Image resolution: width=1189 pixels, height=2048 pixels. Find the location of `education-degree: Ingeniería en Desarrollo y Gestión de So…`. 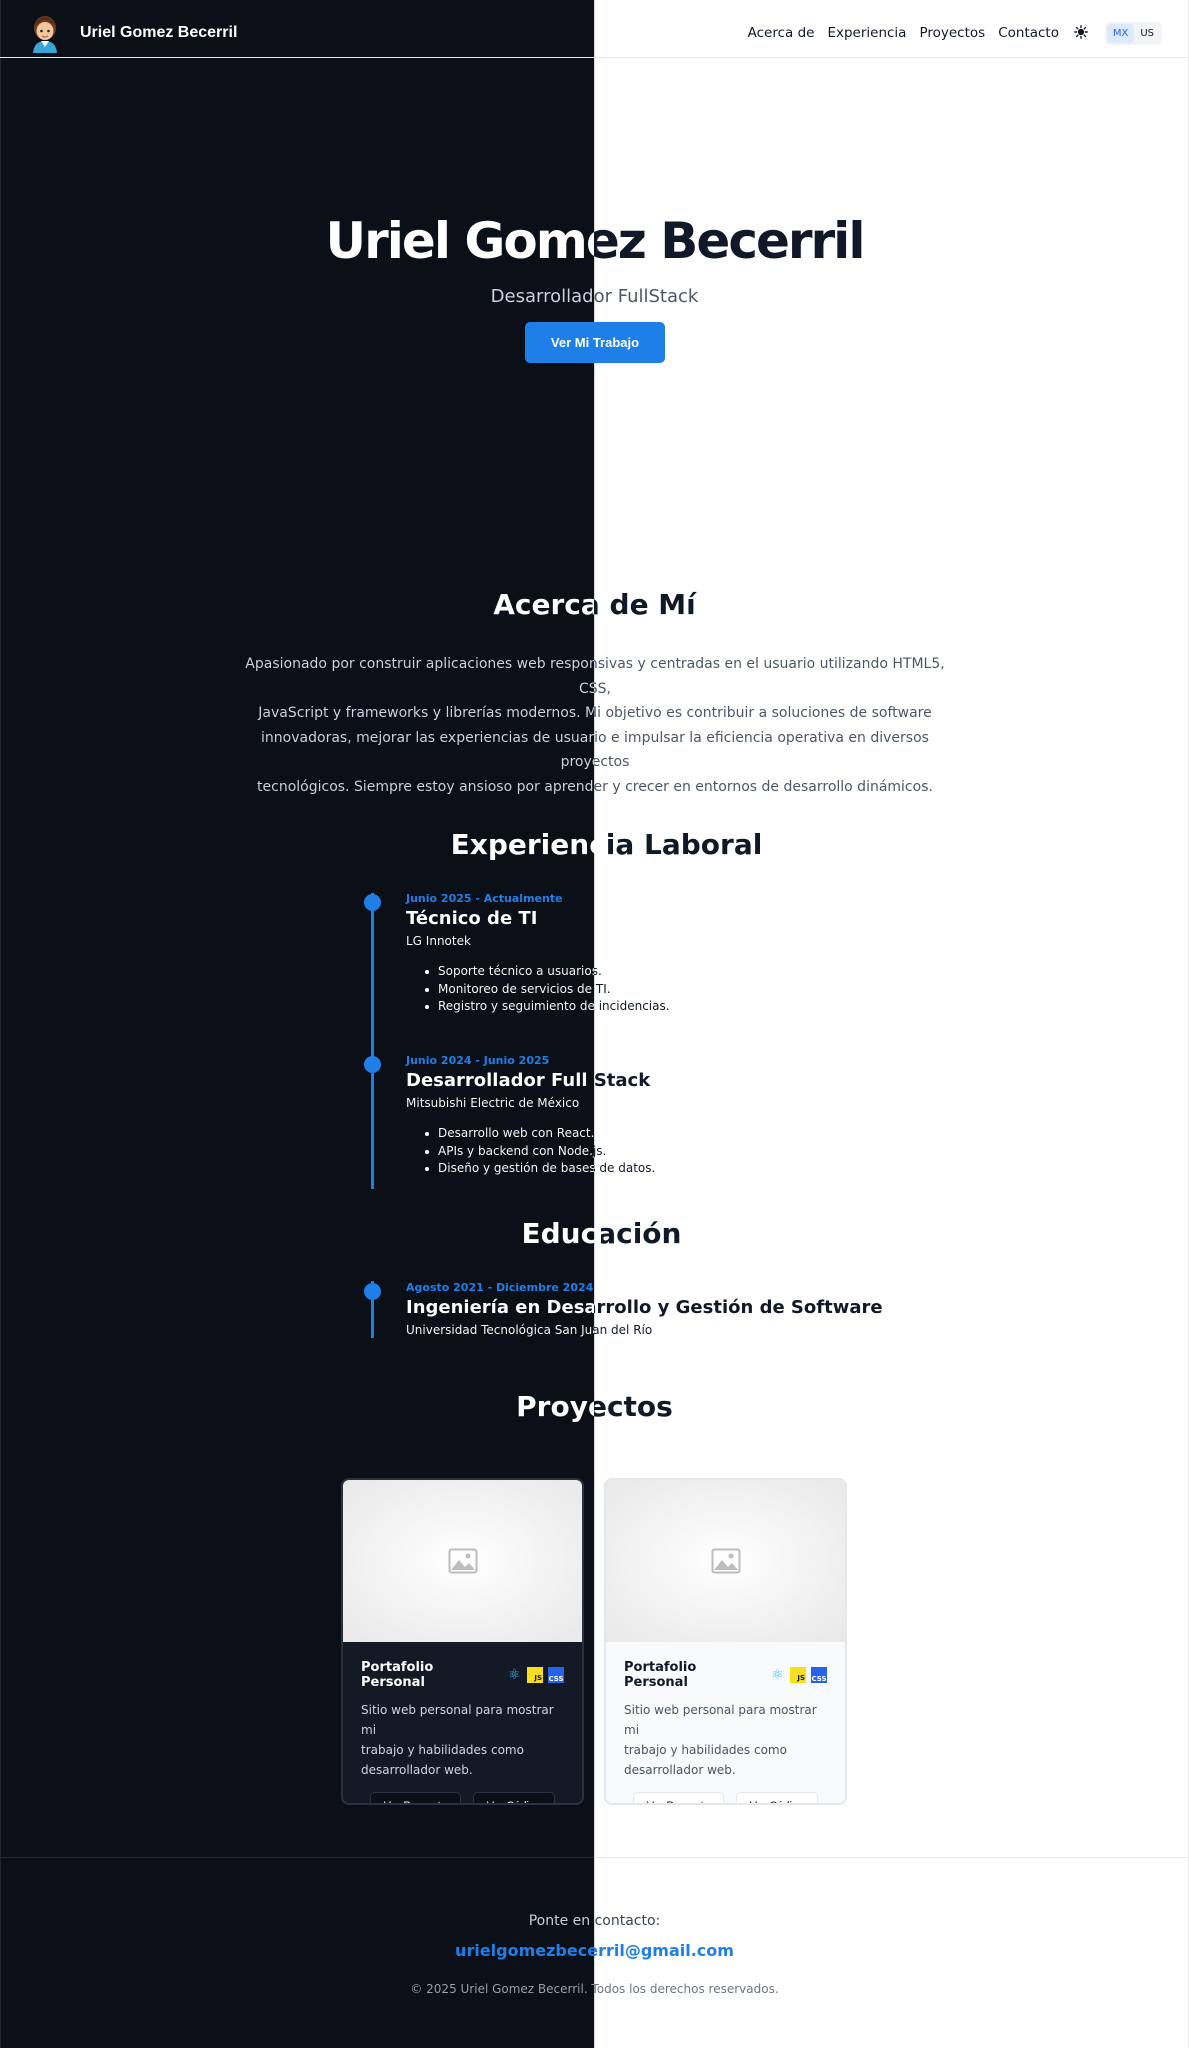

education-degree: Ingeniería en Desarrollo y Gestión de So… is located at coordinates (706, 1307).